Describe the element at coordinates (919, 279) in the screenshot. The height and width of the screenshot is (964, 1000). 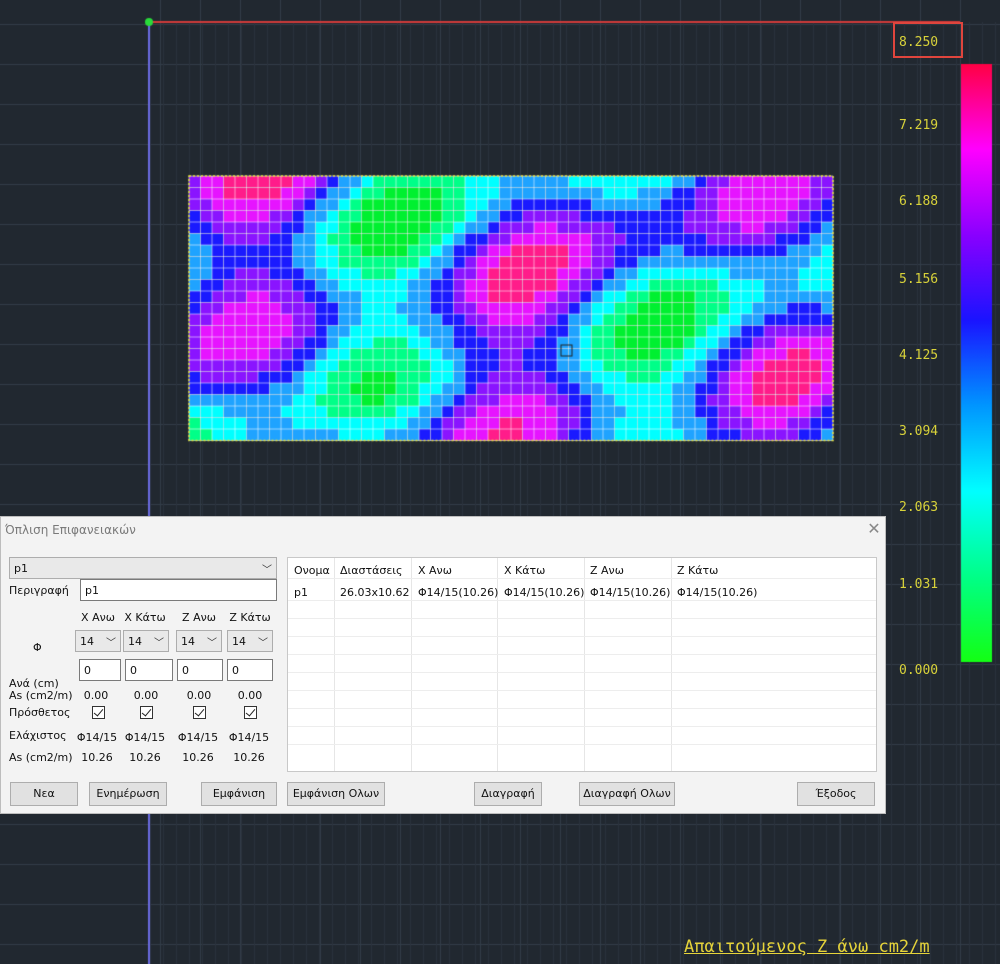
I see `scale-label: 5.156` at that location.